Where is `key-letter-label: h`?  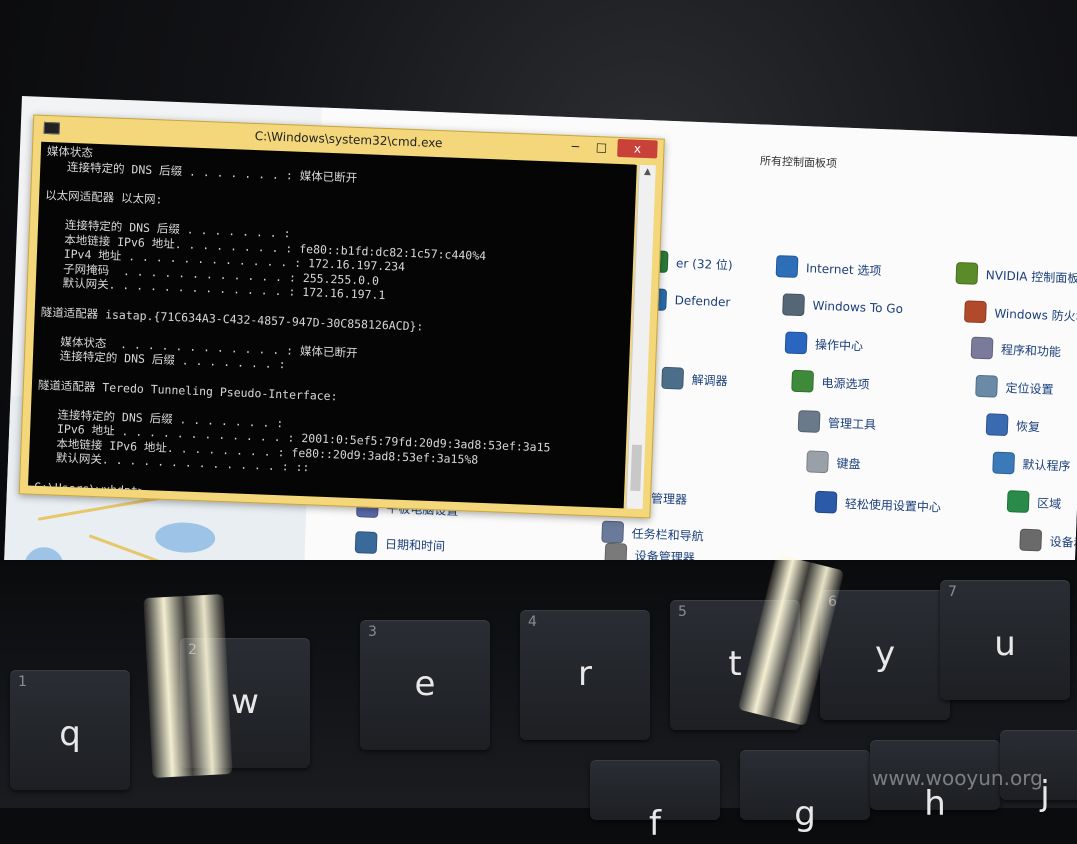
key-letter-label: h is located at coordinates (935, 804).